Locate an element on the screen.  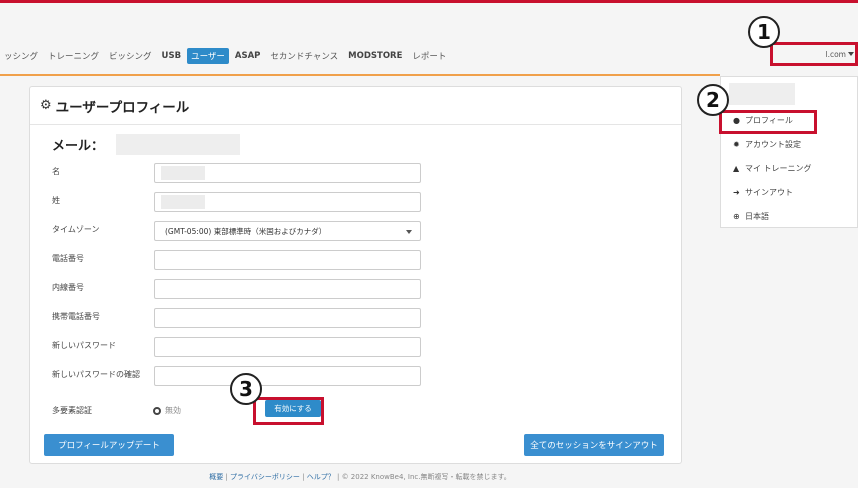
extension-label: 内線番号 is located at coordinates (68, 287).